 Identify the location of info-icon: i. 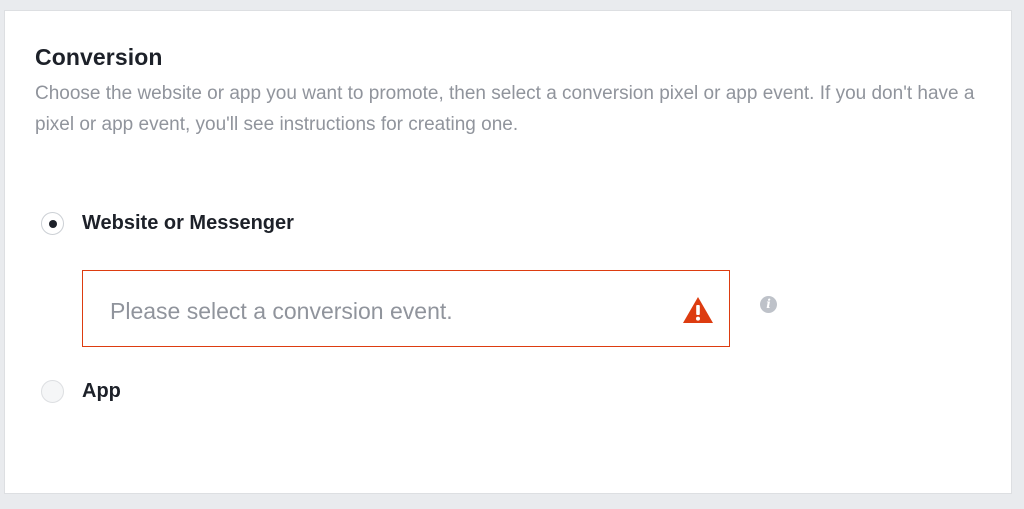
(768, 304).